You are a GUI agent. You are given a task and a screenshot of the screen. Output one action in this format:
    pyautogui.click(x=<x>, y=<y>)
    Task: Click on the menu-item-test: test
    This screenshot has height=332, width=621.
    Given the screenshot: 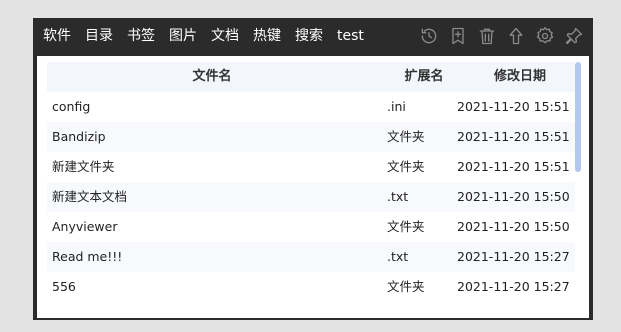 What is the action you would take?
    pyautogui.click(x=350, y=36)
    